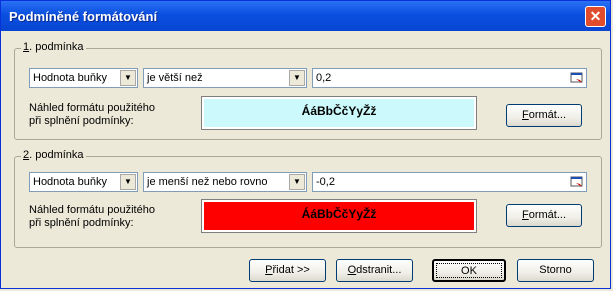  I want to click on condition-1-type-select: Hodnota buňky ▼, so click(83, 78).